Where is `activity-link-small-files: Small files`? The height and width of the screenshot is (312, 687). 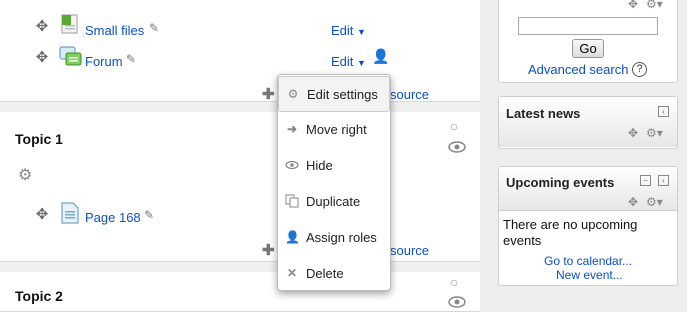
activity-link-small-files: Small files is located at coordinates (114, 30).